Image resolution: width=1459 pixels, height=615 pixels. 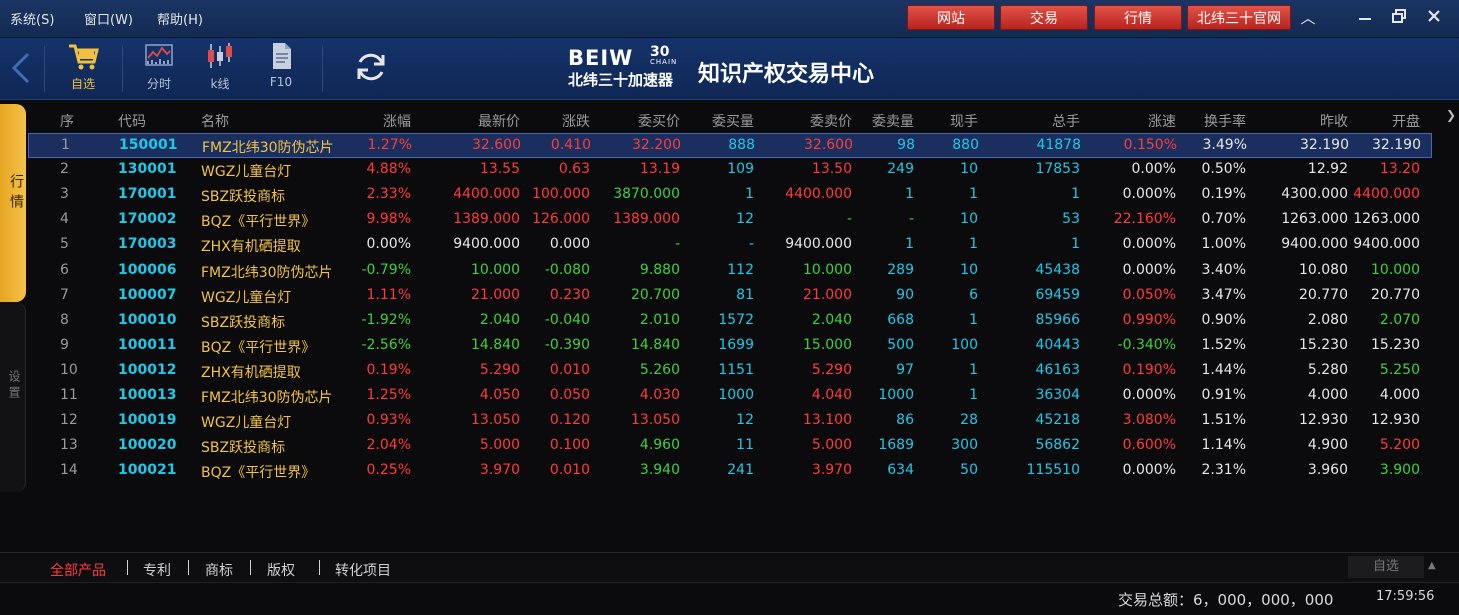 I want to click on col-ask-vol-cell: 1000, so click(x=896, y=395).